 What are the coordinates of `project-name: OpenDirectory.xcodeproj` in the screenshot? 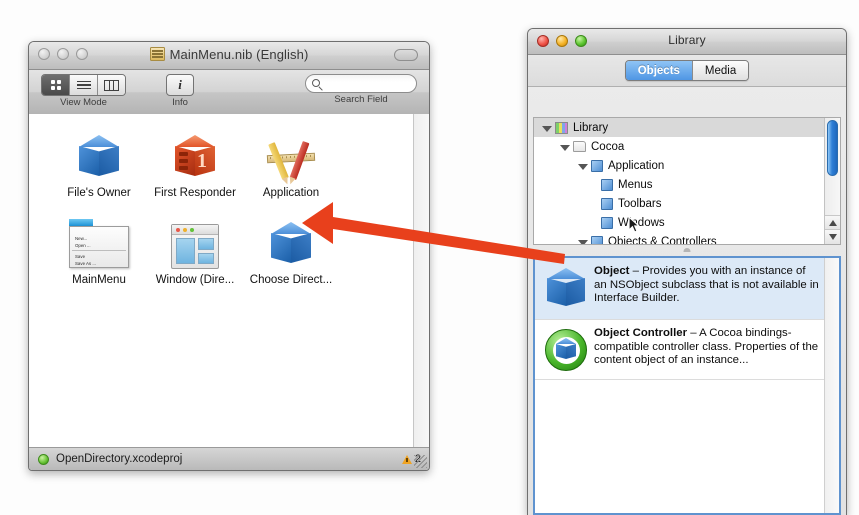 It's located at (119, 459).